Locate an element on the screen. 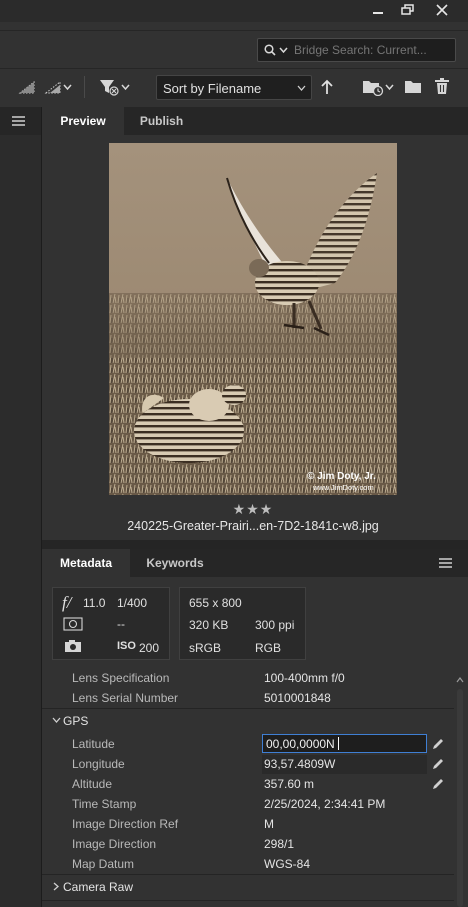  image-direction-label: Image Direction is located at coordinates (114, 844).